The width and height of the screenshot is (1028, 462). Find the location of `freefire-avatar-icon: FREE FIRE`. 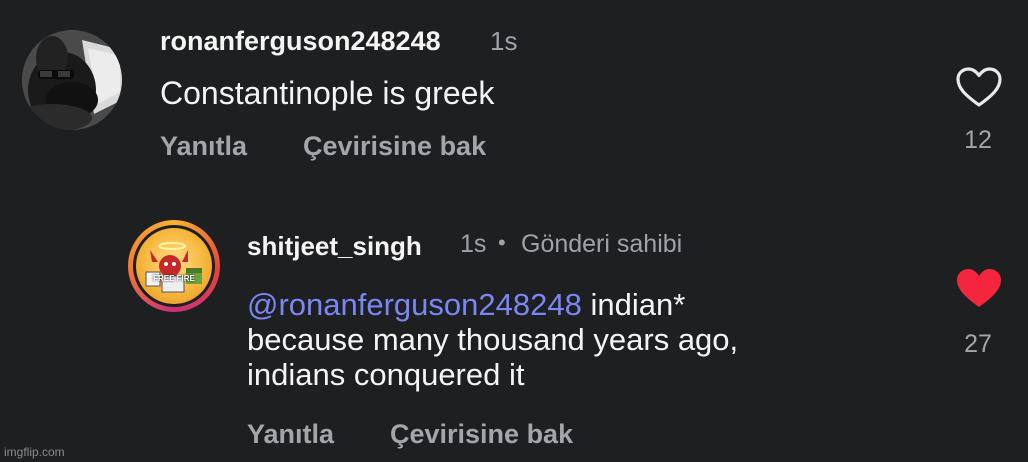

freefire-avatar-icon: FREE FIRE is located at coordinates (174, 266).